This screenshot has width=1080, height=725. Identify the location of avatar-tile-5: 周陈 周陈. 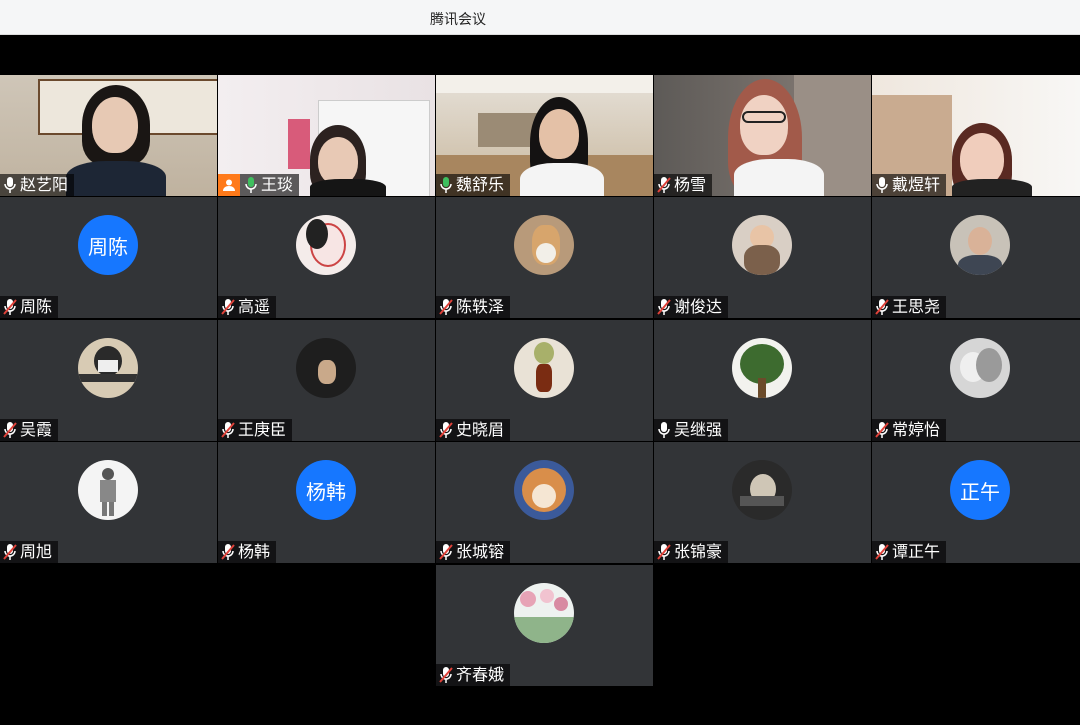
(108, 257).